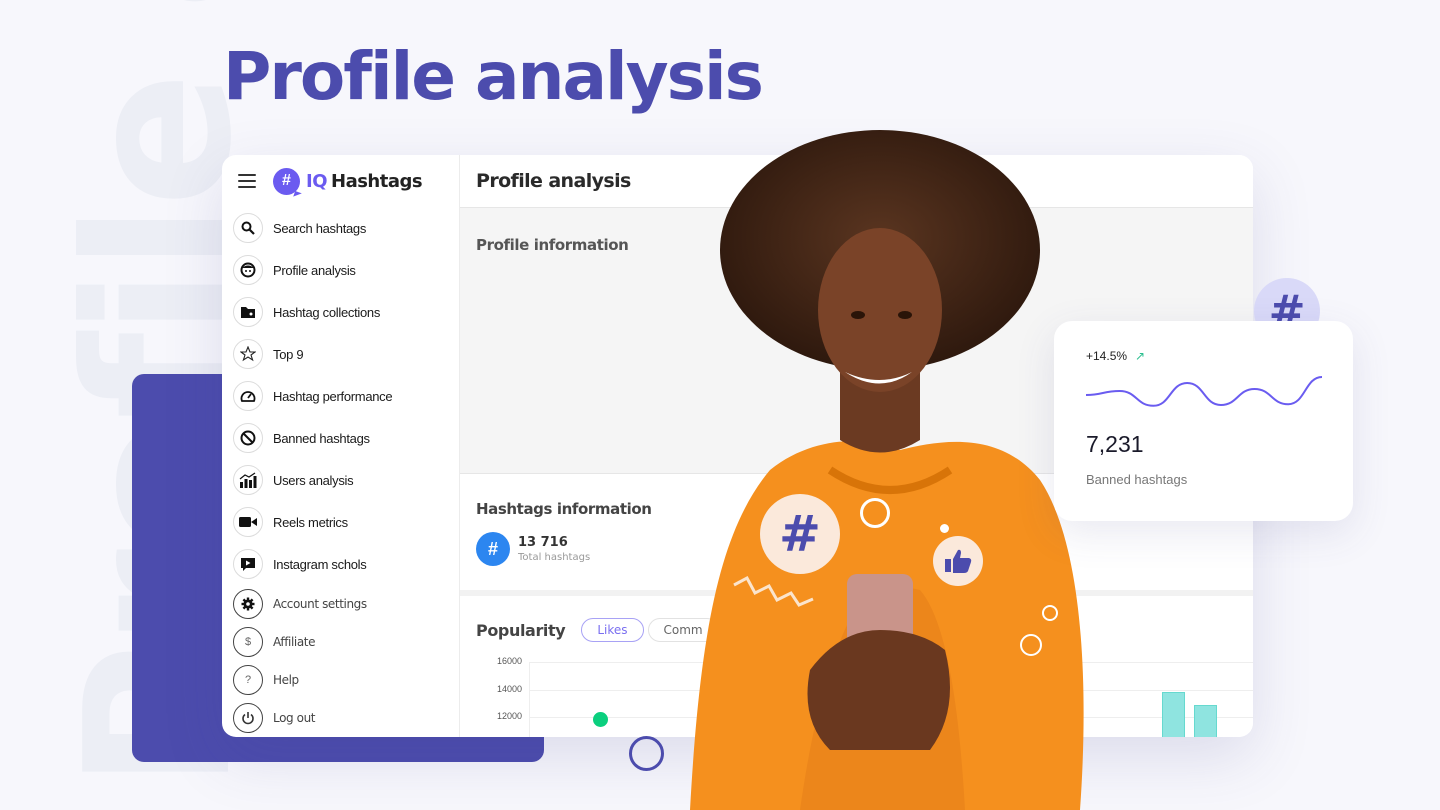  What do you see at coordinates (346, 680) in the screenshot?
I see `sidebar-item-help: ? Help` at bounding box center [346, 680].